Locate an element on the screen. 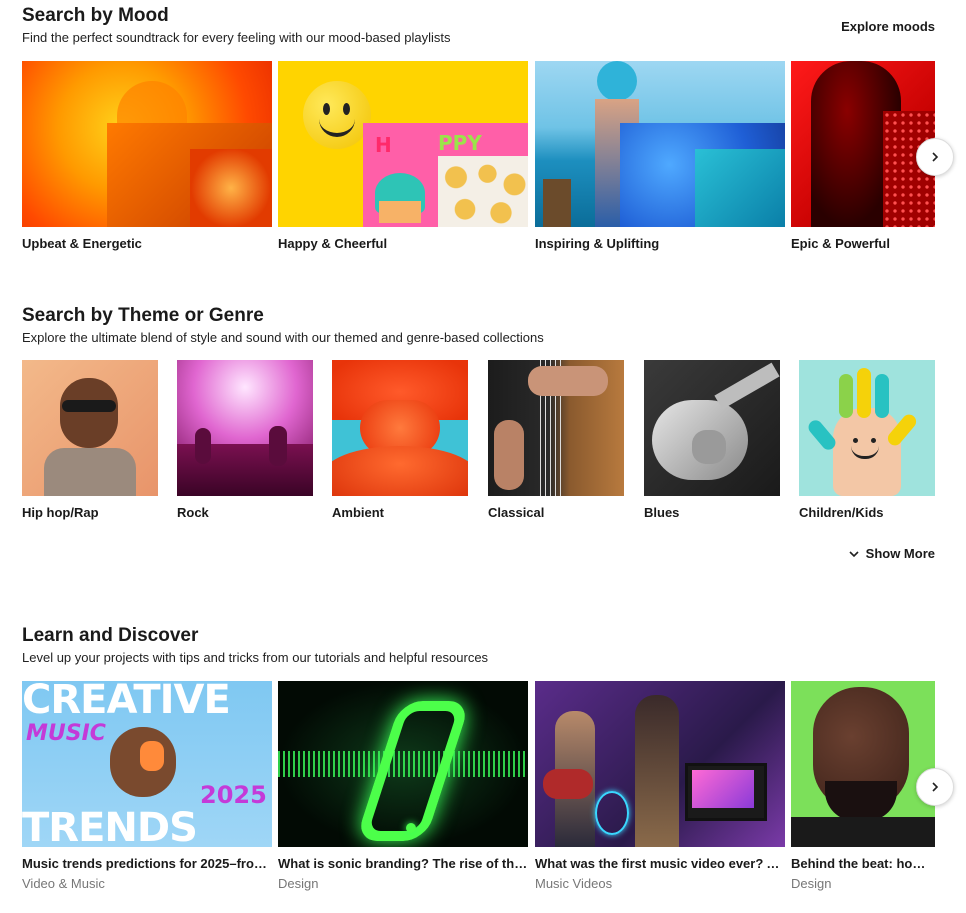  overlay-year: 2025 is located at coordinates (233, 795).